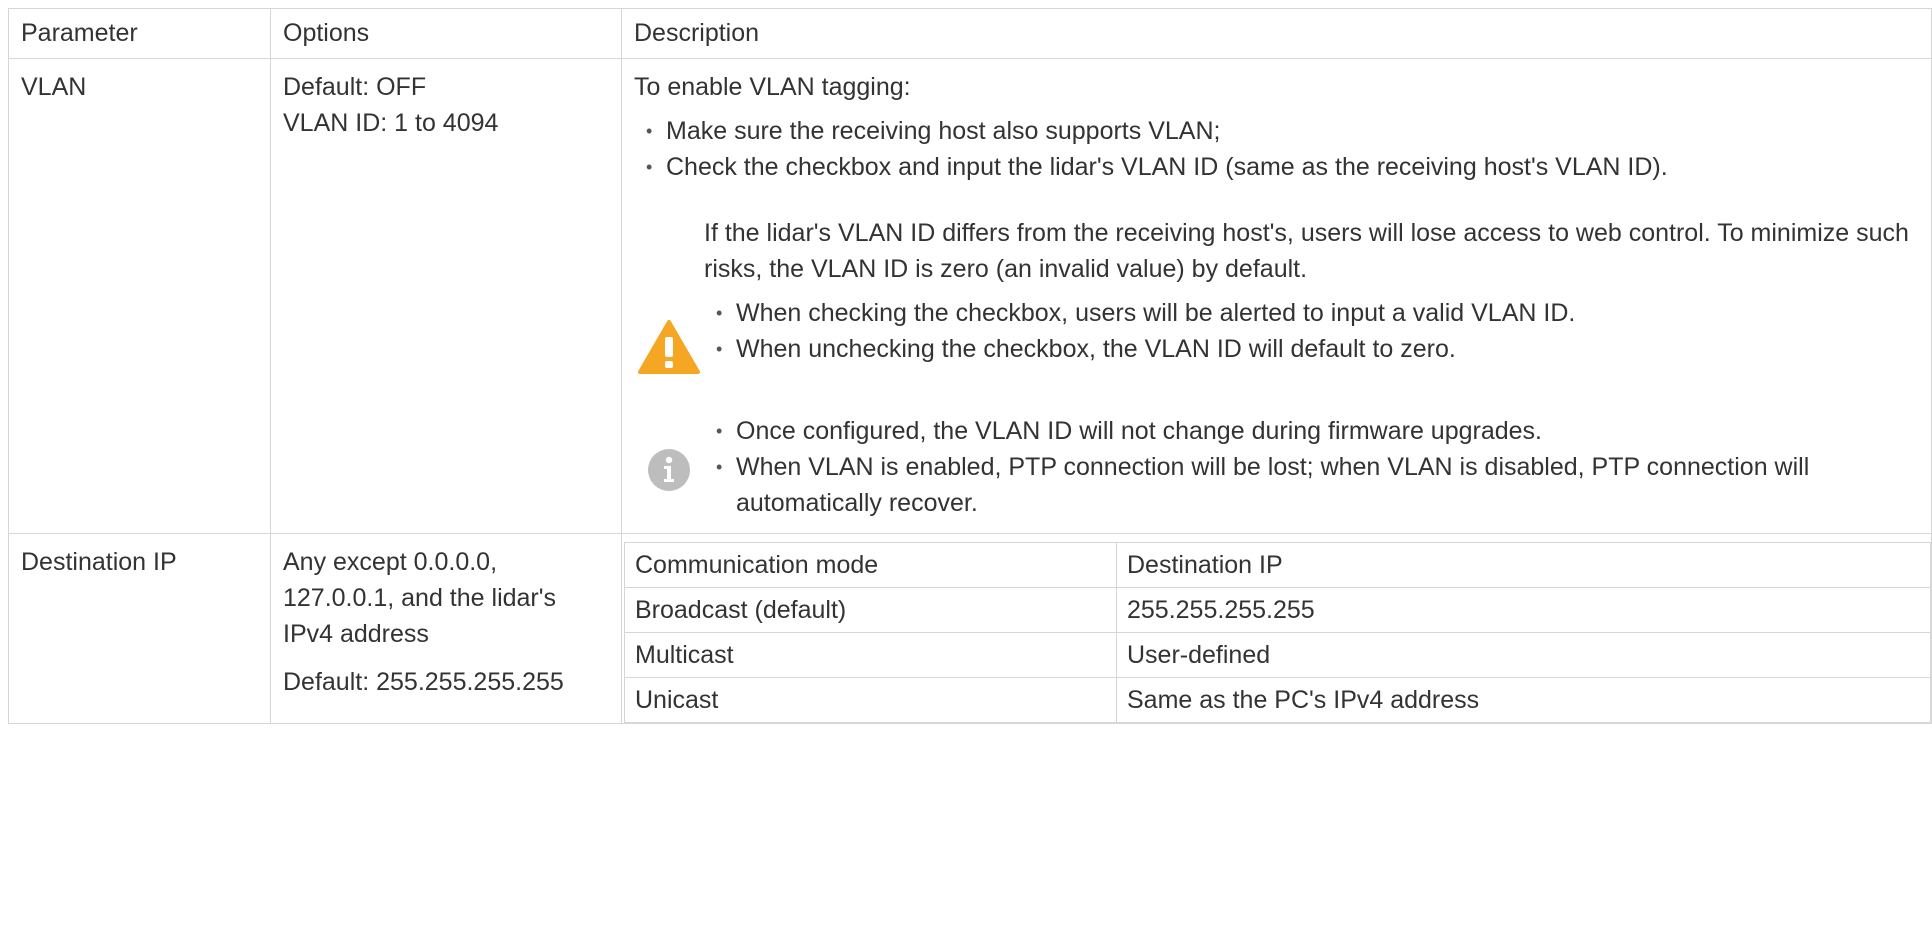 The width and height of the screenshot is (1932, 952). Describe the element at coordinates (870, 610) in the screenshot. I see `table-cell: Broadcast (default)` at that location.